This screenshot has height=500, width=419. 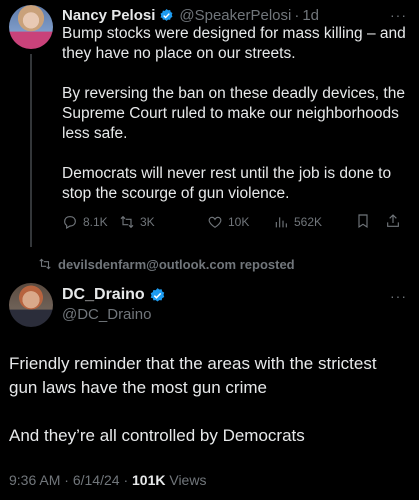 I want to click on repost-indicator: devilsdenfarm@outlook.com reposted, so click(x=166, y=264).